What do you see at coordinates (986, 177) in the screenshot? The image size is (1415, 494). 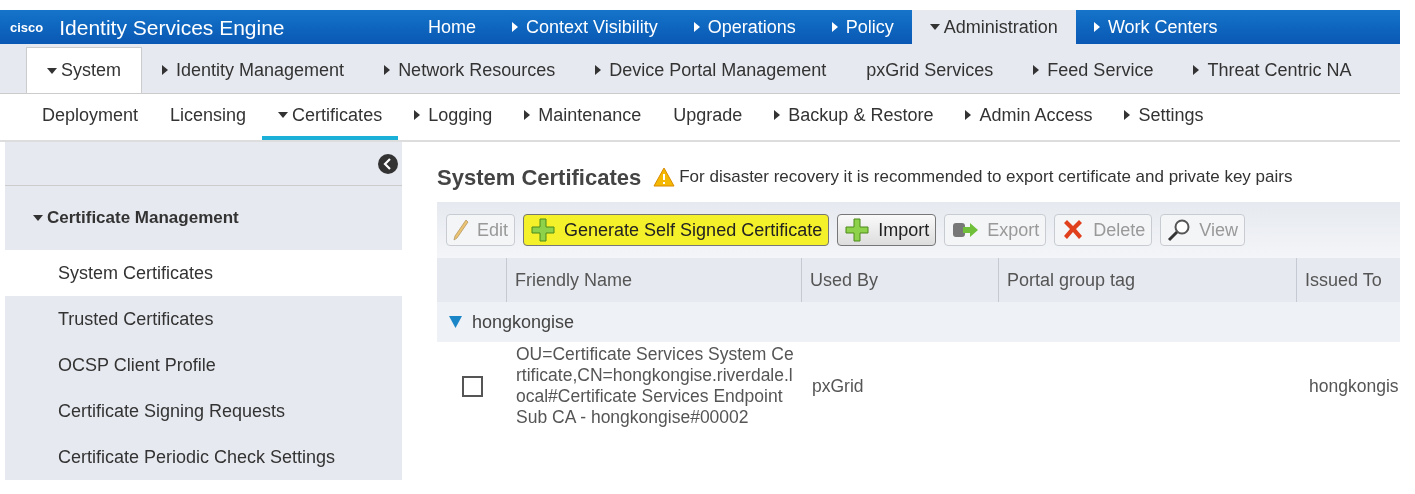 I see `warning-message: For disaster recovery it is recommended to export certificate and private key pairs` at bounding box center [986, 177].